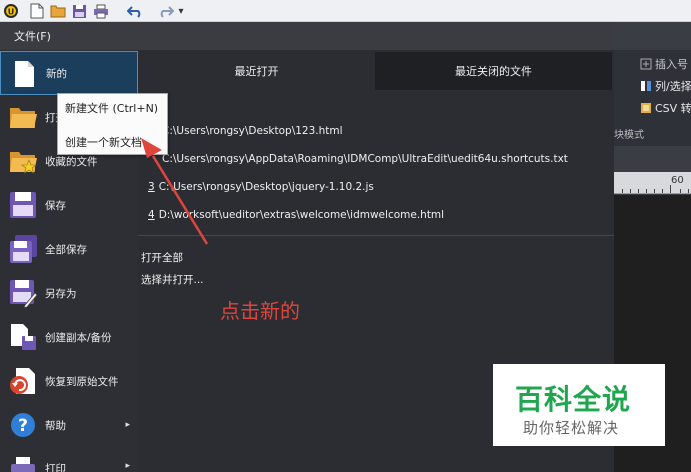  I want to click on divider, so click(376, 235).